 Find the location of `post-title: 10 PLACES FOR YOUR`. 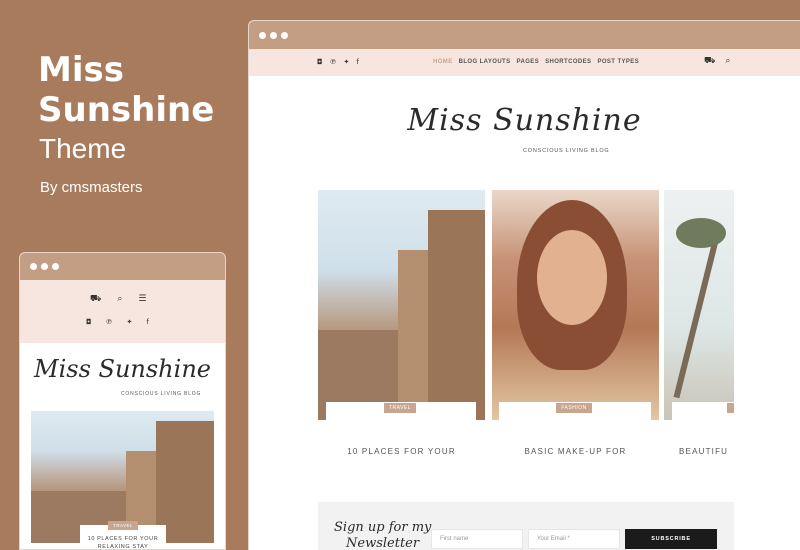

post-title: 10 PLACES FOR YOUR is located at coordinates (401, 451).